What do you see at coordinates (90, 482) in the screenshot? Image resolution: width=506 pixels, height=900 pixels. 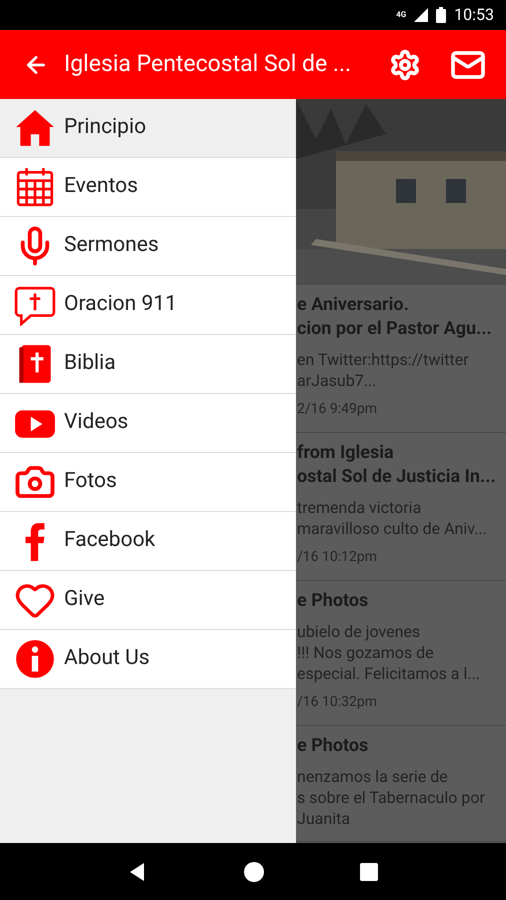 I see `drawer-item-label: Fotos` at bounding box center [90, 482].